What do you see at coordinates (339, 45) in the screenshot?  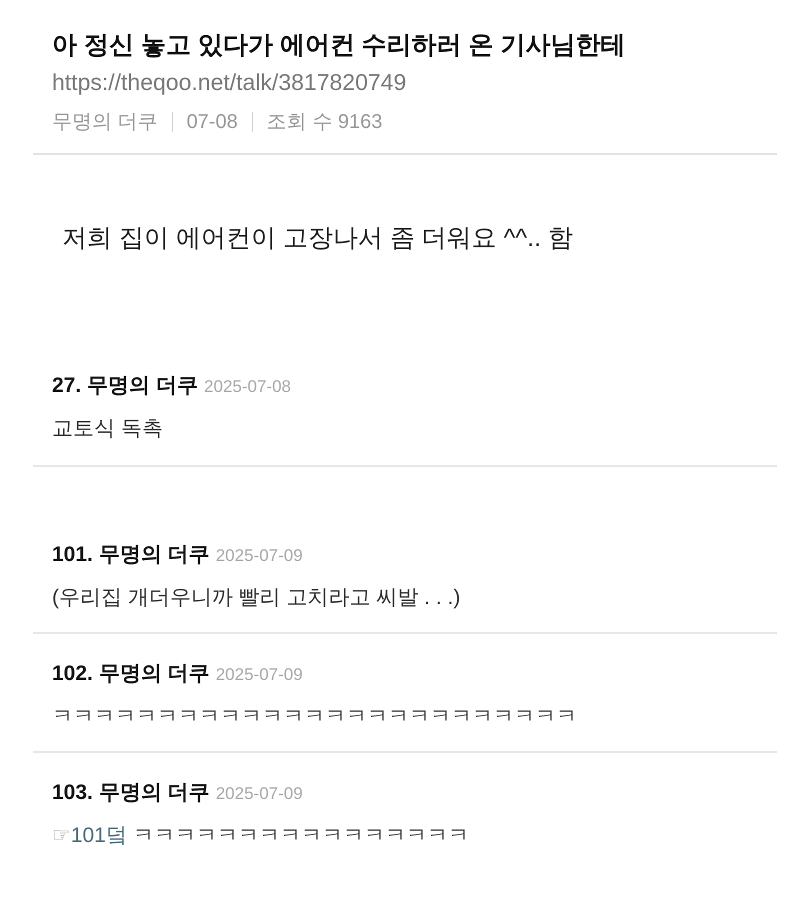 I see `post-title: 아 정신 놓고 있다가 에어컨 수리하러 온 기사님한테` at bounding box center [339, 45].